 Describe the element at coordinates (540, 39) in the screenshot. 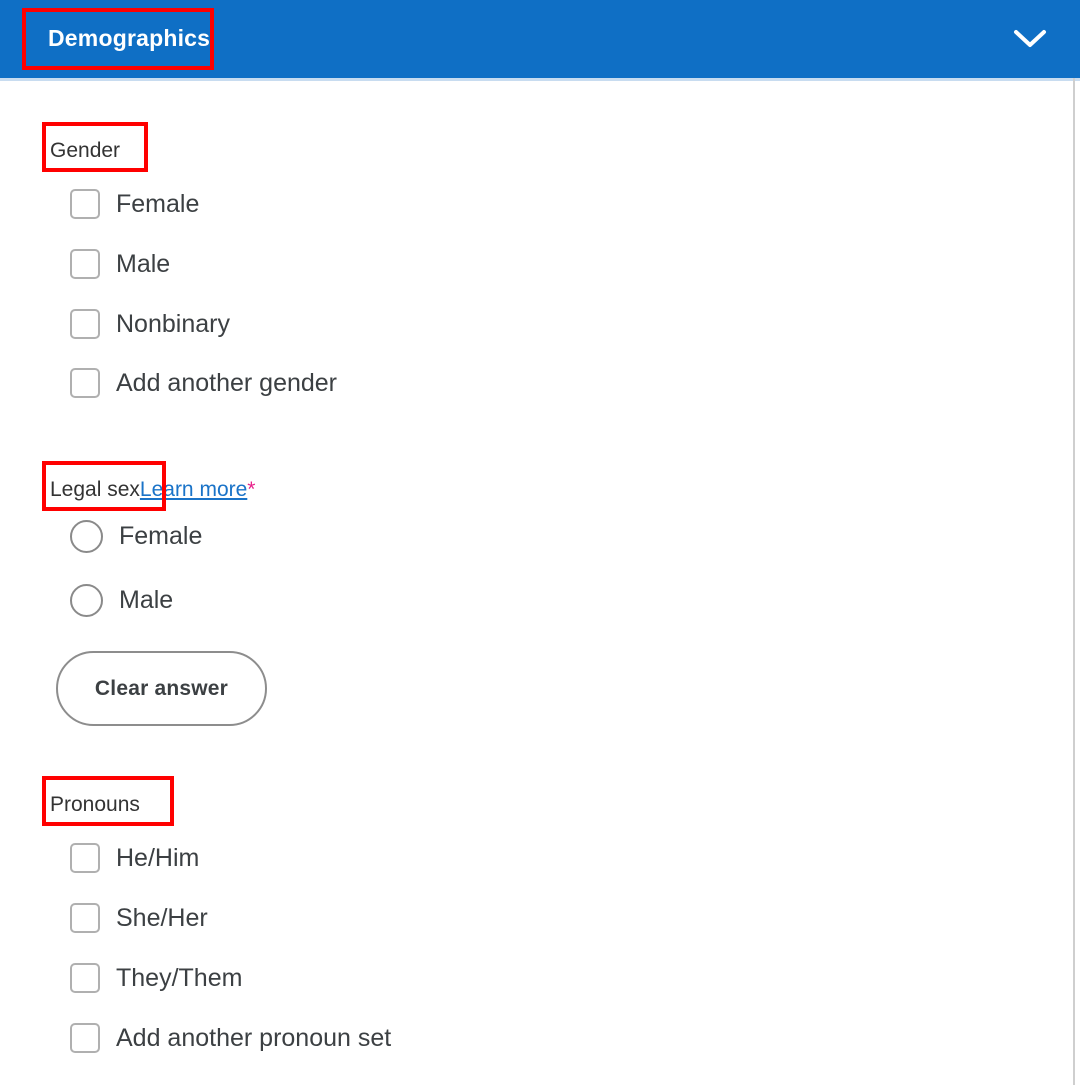

I see `demographics-section-header: Demographics` at that location.